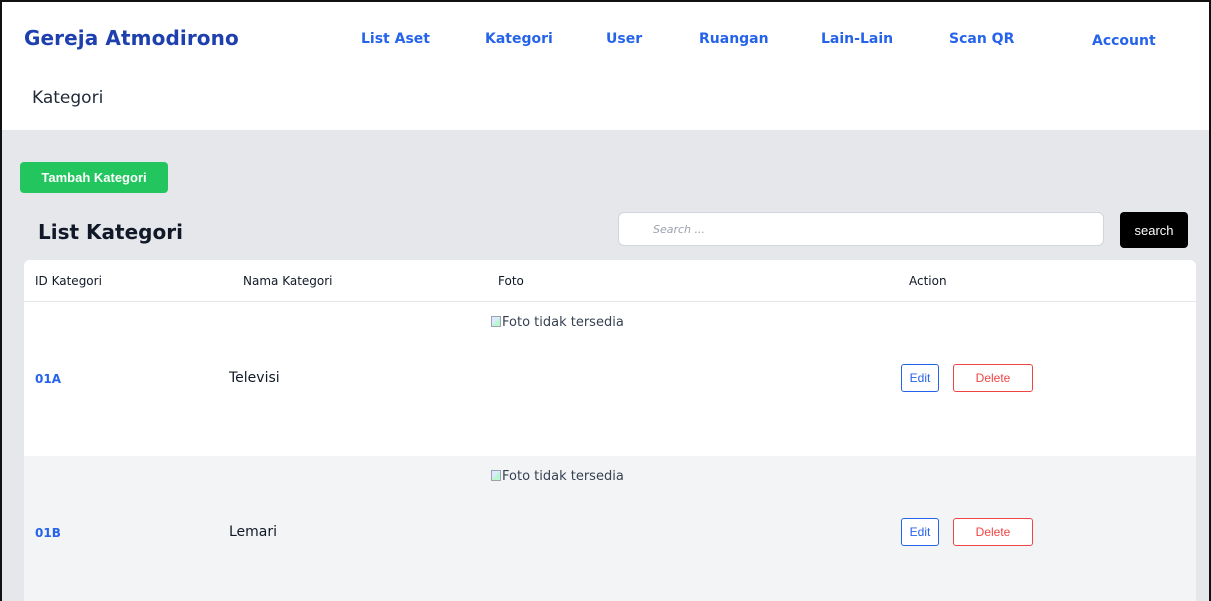  Describe the element at coordinates (253, 532) in the screenshot. I see `category-name: Lemari` at that location.